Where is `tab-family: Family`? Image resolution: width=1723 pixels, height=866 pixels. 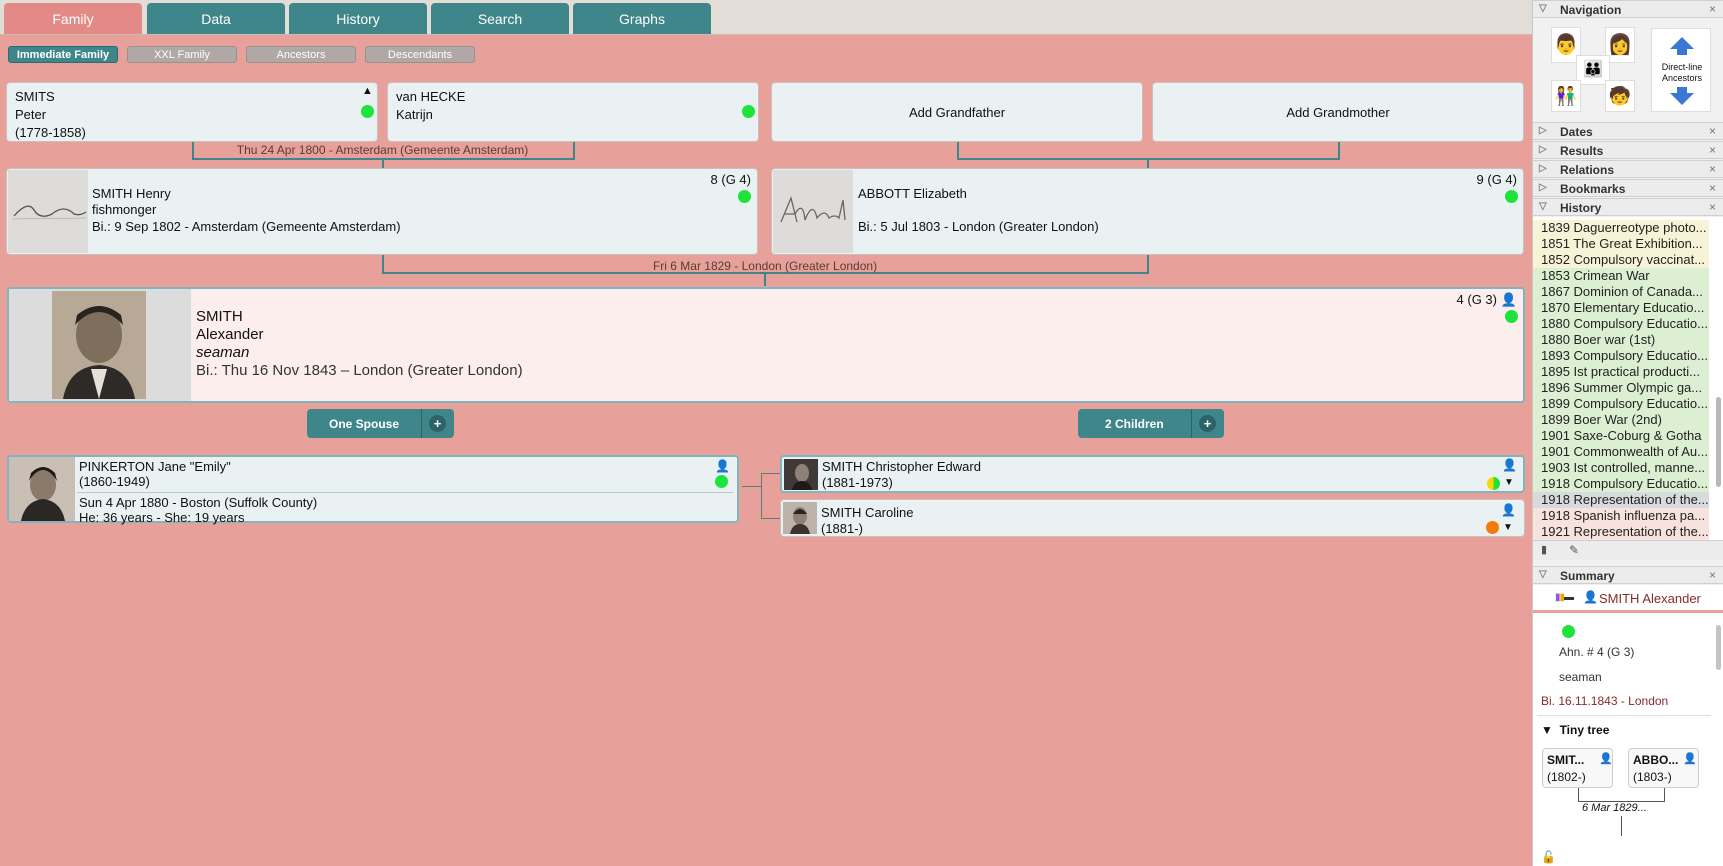 tab-family: Family is located at coordinates (73, 18).